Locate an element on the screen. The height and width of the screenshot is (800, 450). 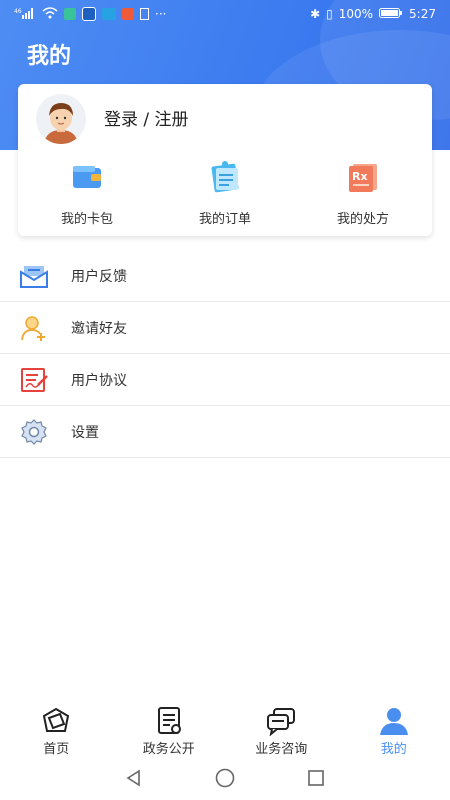
tab-label: 政务公开 is located at coordinates (168, 749).